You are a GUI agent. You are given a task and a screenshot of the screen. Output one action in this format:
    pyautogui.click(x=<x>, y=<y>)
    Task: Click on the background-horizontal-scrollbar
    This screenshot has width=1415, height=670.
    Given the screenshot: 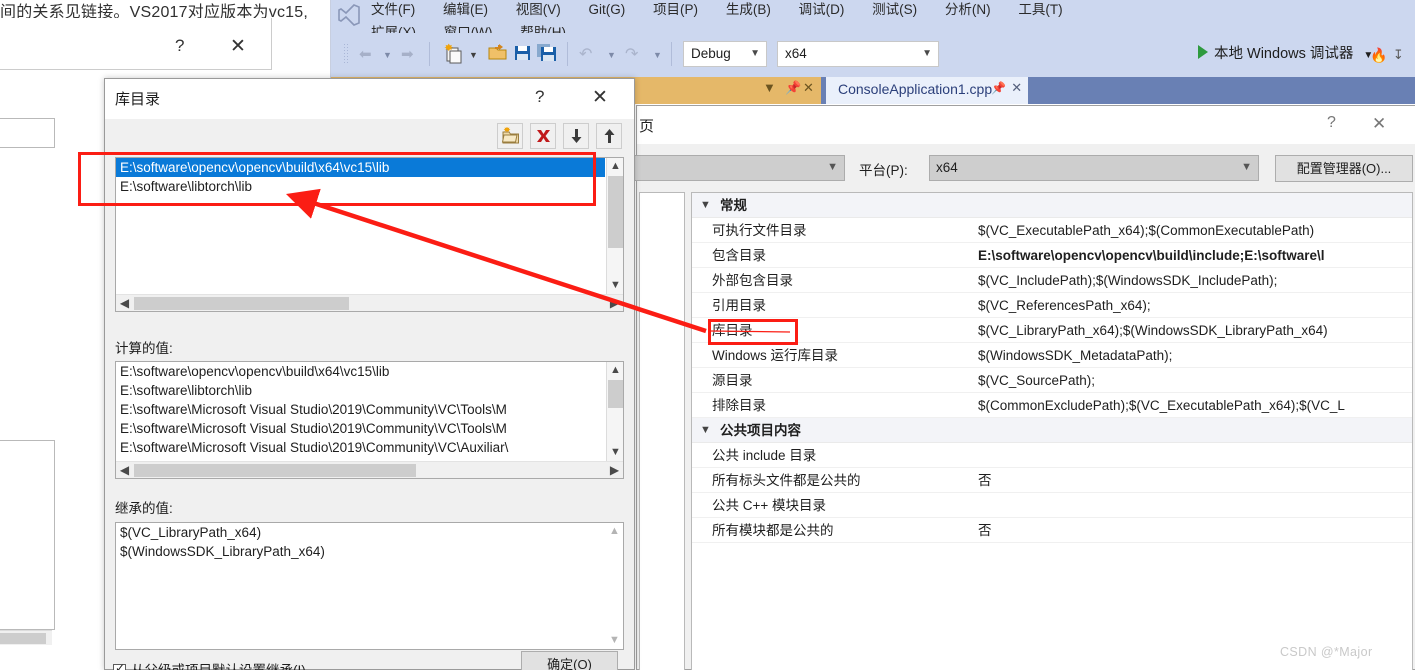 What is the action you would take?
    pyautogui.click(x=26, y=637)
    